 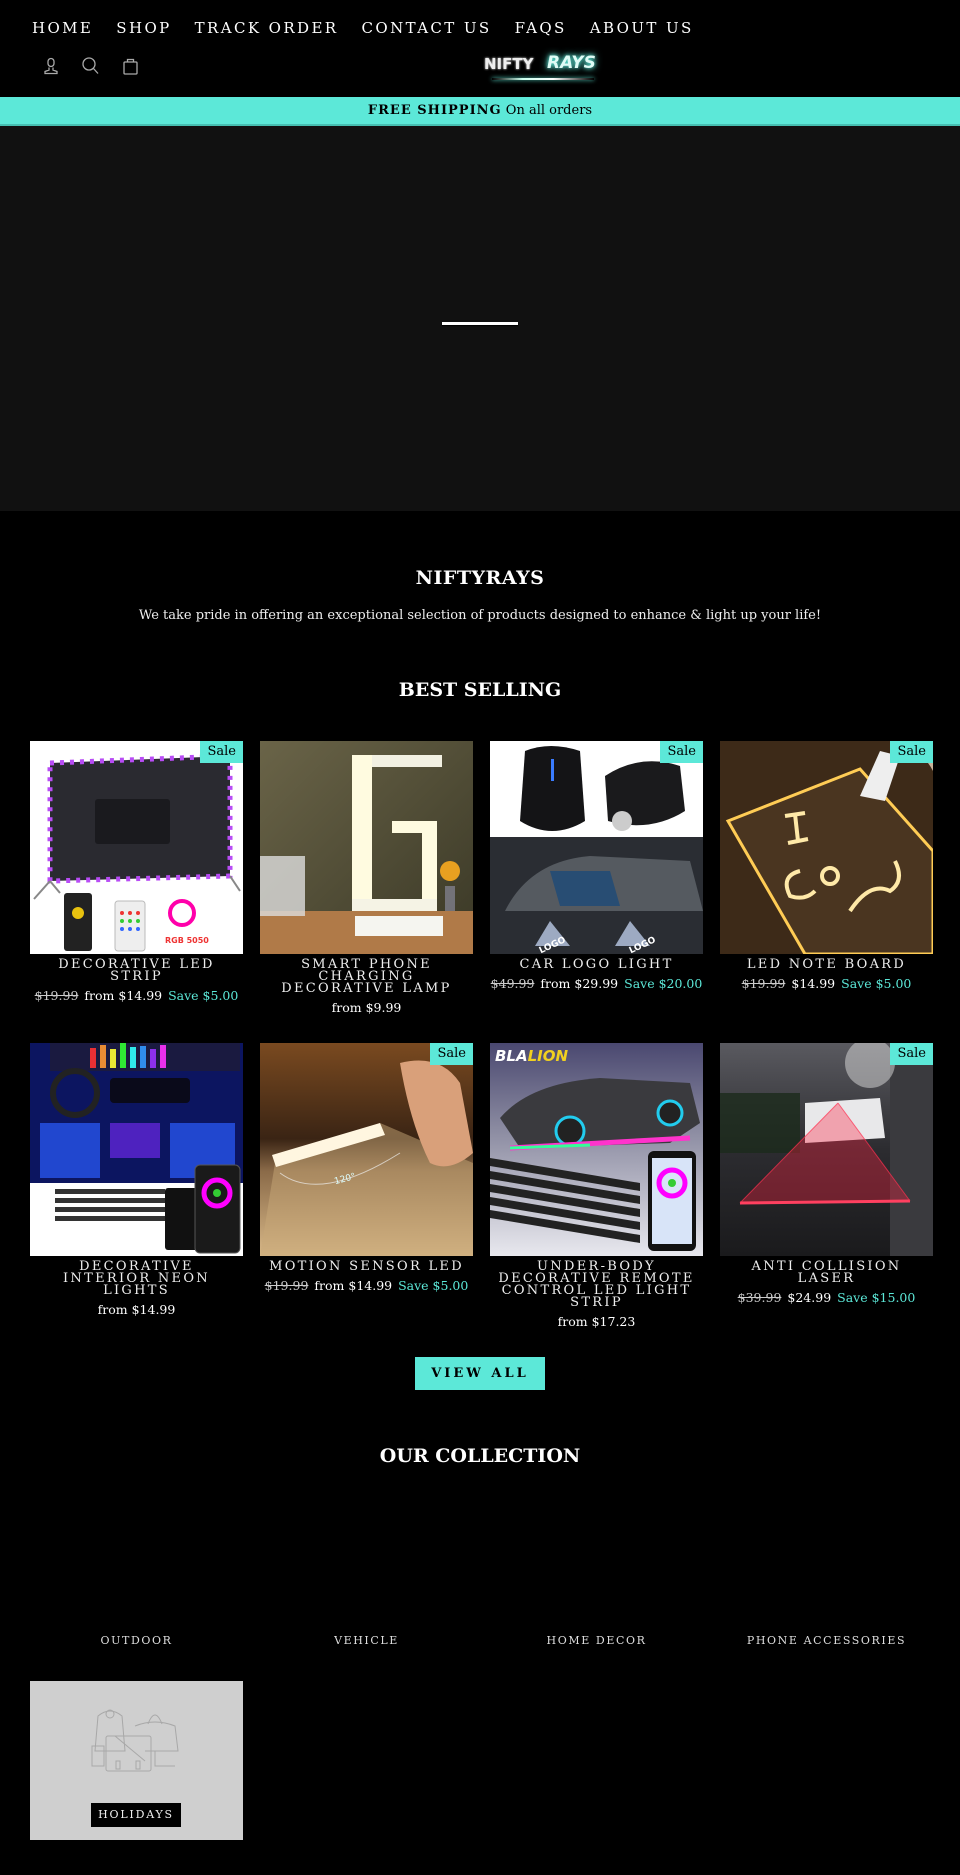 I want to click on collection-label: HOME DECOR, so click(x=596, y=1641).